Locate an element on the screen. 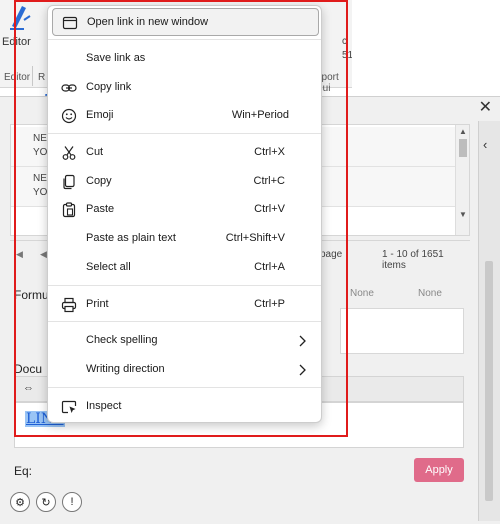  pager-items-count: 1 - 10 of 1651 items is located at coordinates (413, 260).